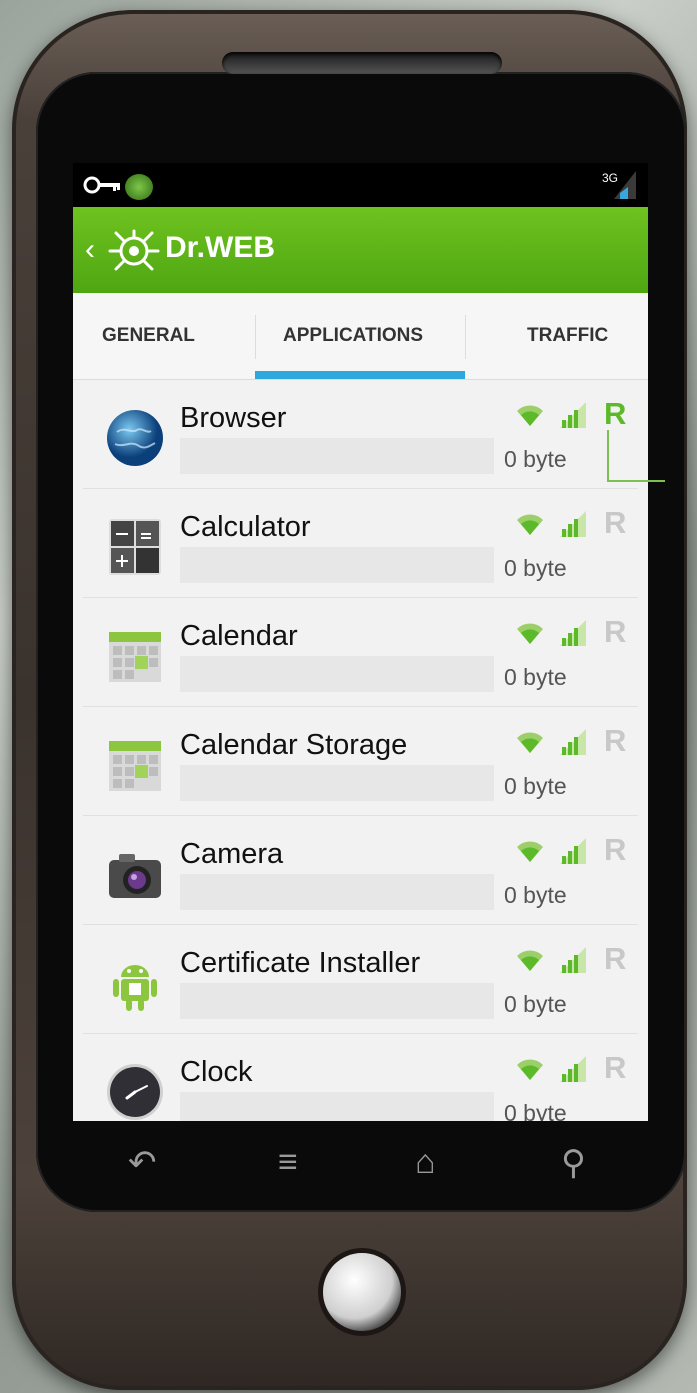 The width and height of the screenshot is (697, 1393). I want to click on tab-bar: GENERAL APPLICATIONS TRAFFIC, so click(360, 336).